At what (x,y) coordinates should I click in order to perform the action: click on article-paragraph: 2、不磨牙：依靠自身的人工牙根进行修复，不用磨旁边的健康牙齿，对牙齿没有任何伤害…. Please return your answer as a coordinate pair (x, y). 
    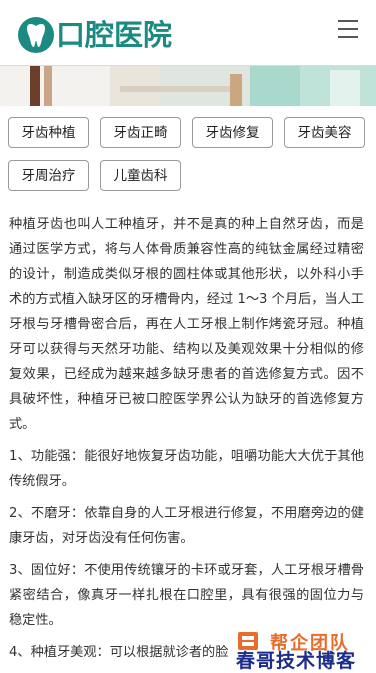
    Looking at the image, I should click on (186, 526).